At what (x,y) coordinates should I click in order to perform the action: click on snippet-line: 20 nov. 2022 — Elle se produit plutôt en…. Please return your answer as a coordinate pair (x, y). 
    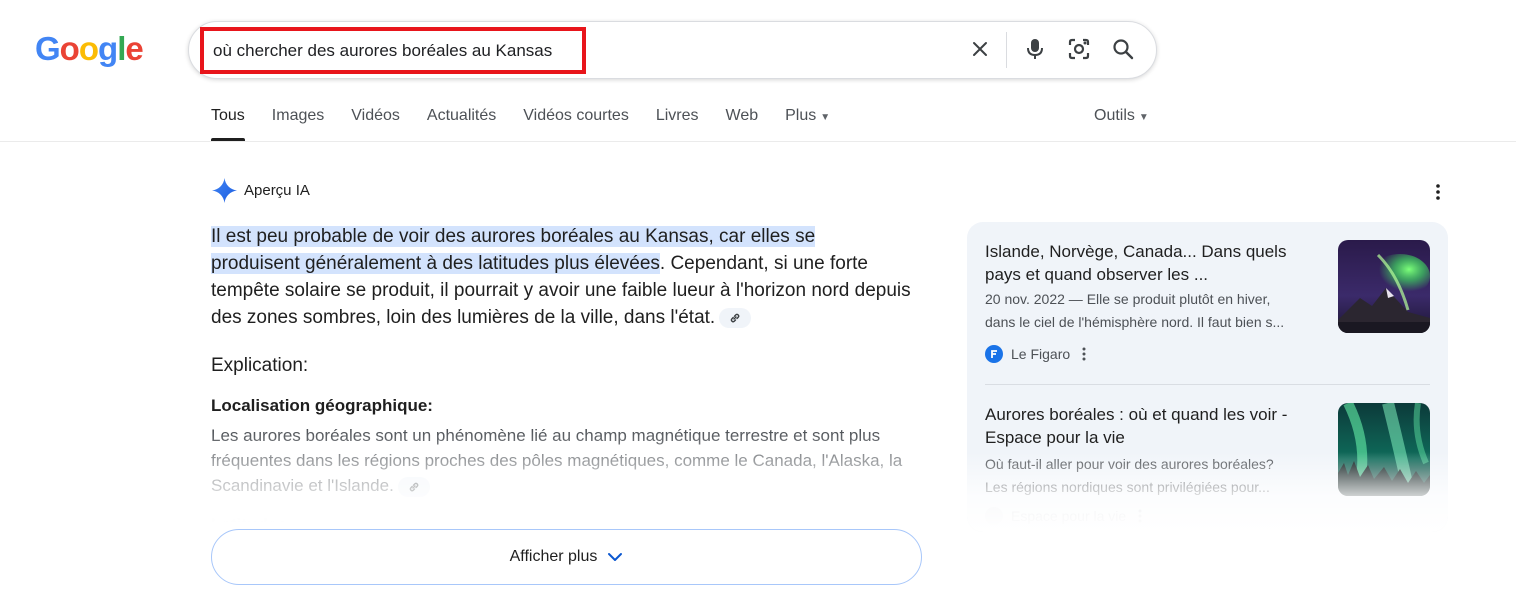
    Looking at the image, I should click on (1128, 299).